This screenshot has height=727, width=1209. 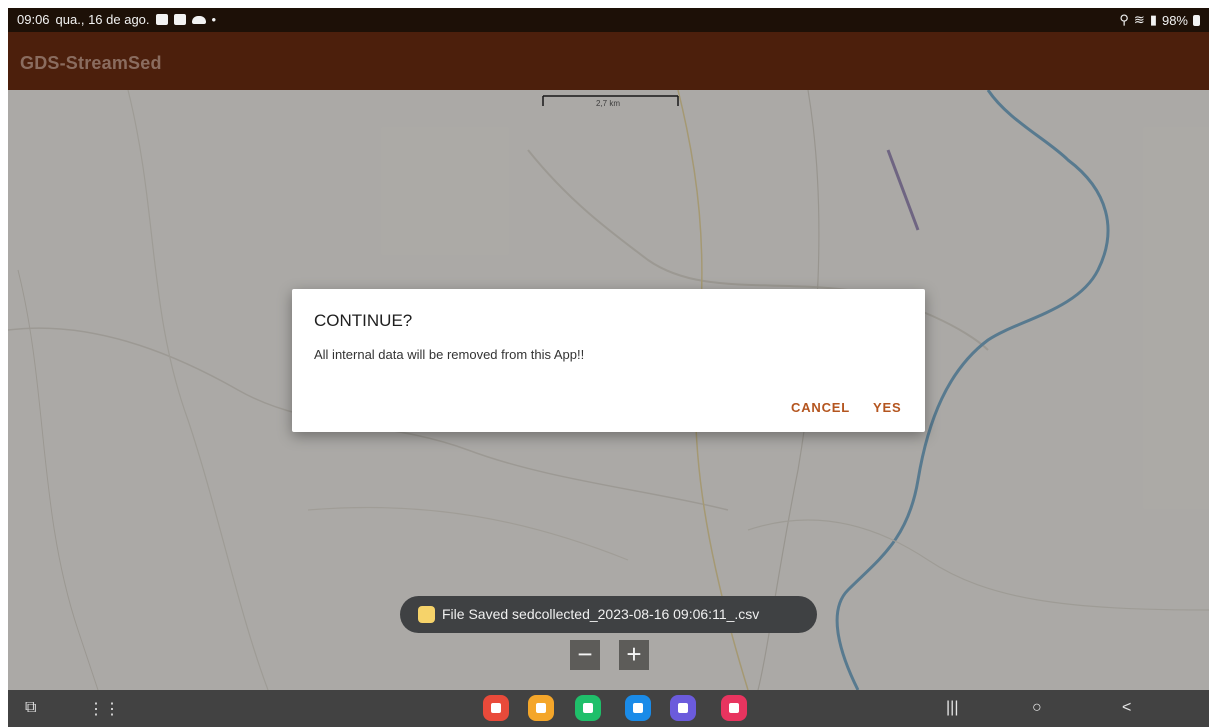 I want to click on signal-icon: ▮, so click(x=1153, y=19).